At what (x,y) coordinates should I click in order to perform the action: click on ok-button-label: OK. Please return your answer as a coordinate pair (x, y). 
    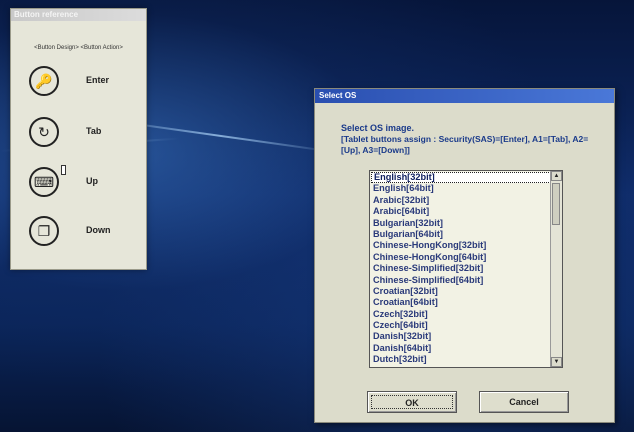
    Looking at the image, I should click on (412, 402).